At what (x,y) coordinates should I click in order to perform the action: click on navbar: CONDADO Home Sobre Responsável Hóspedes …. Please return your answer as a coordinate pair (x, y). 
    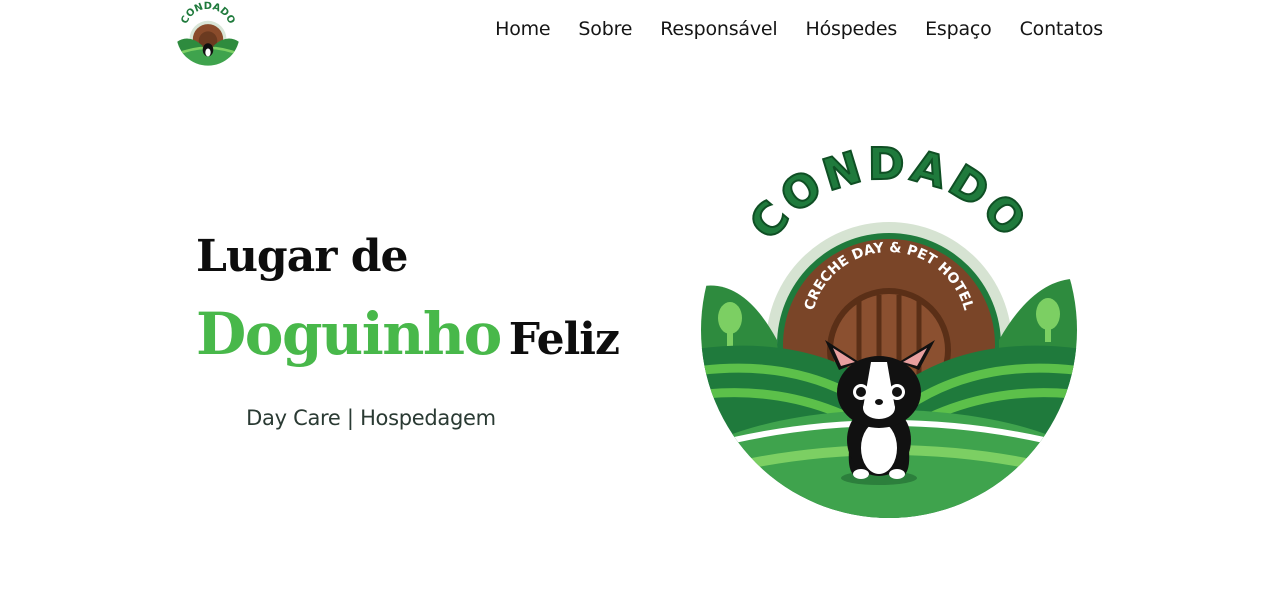
    Looking at the image, I should click on (640, 34).